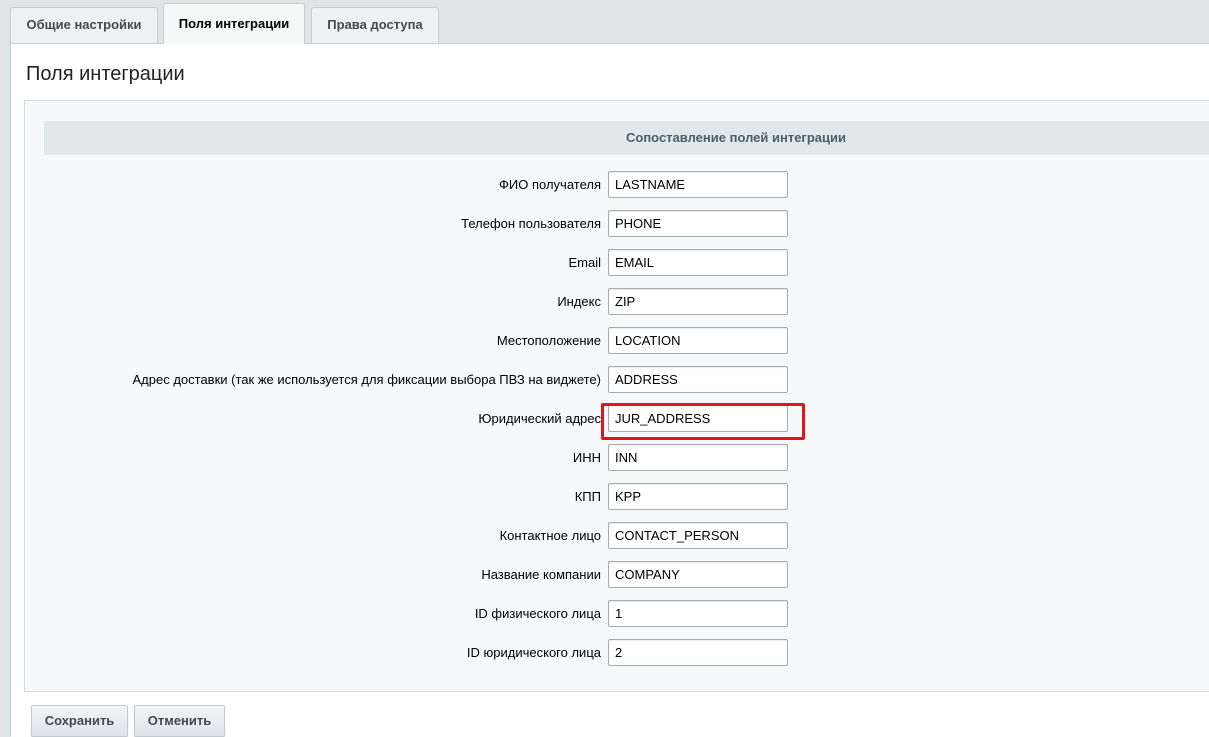 The image size is (1209, 737). What do you see at coordinates (539, 418) in the screenshot?
I see `field-label: Юридический адрес` at bounding box center [539, 418].